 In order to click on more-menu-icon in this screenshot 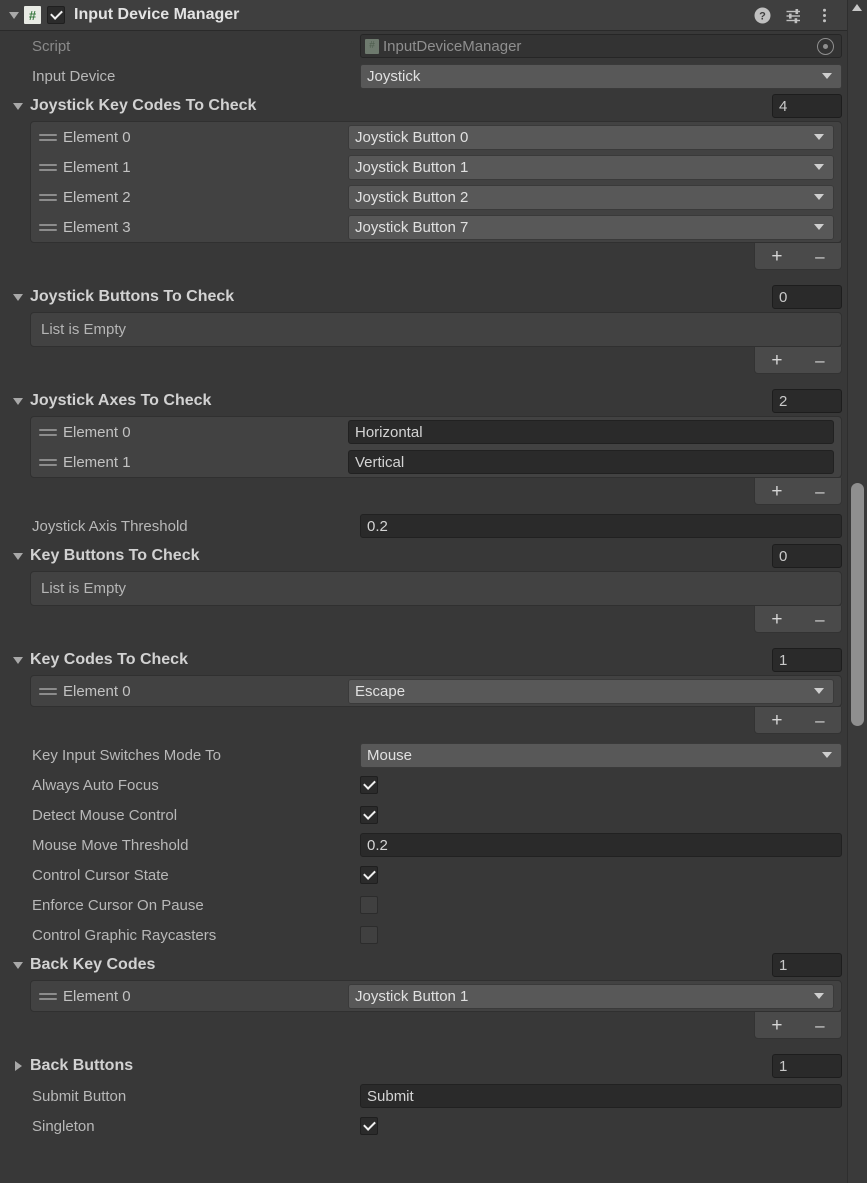, I will do `click(824, 15)`.